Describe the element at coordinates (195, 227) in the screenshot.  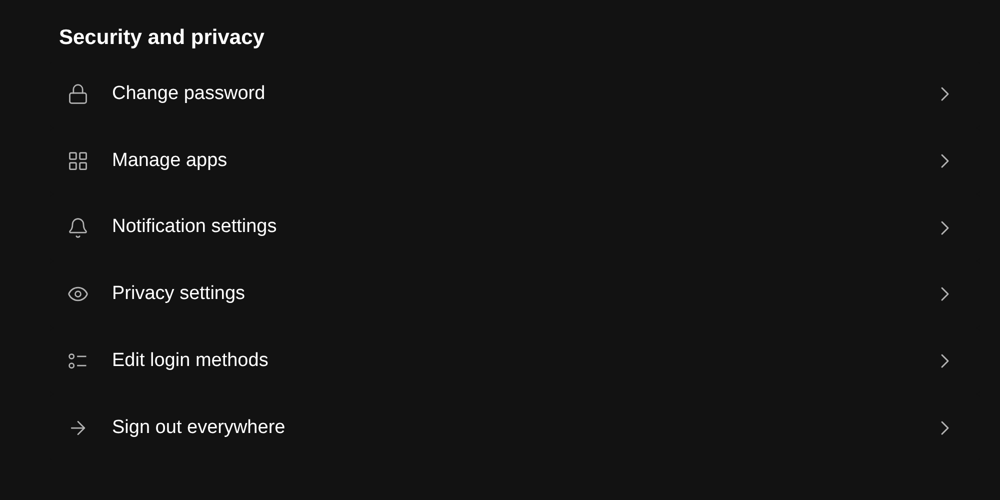
I see `row-label: Notification settings` at that location.